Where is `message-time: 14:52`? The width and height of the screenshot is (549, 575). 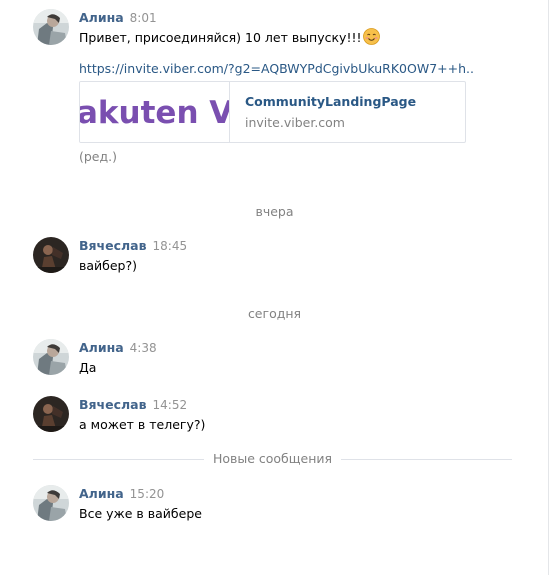 message-time: 14:52 is located at coordinates (170, 405).